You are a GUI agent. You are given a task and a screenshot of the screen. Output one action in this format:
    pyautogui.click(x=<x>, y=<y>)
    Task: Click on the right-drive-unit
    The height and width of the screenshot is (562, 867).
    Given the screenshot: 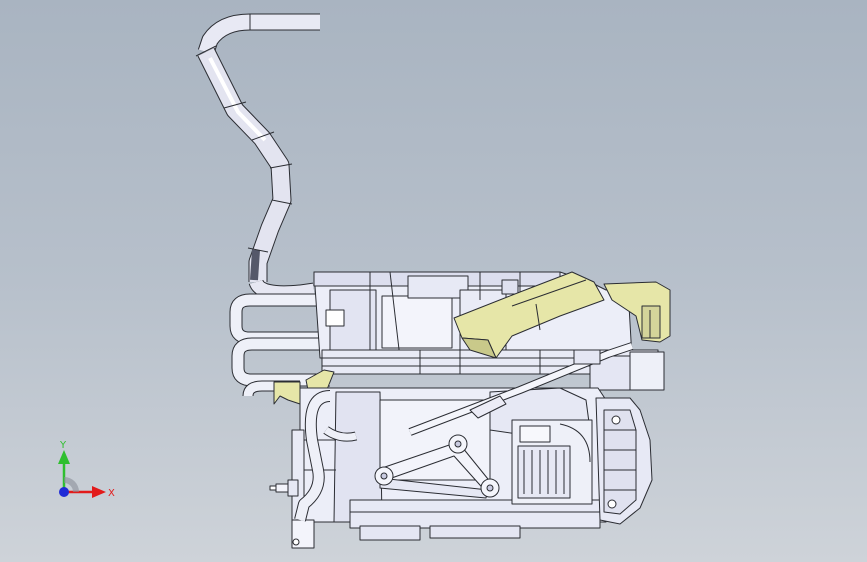 What is the action you would take?
    pyautogui.click(x=624, y=461)
    